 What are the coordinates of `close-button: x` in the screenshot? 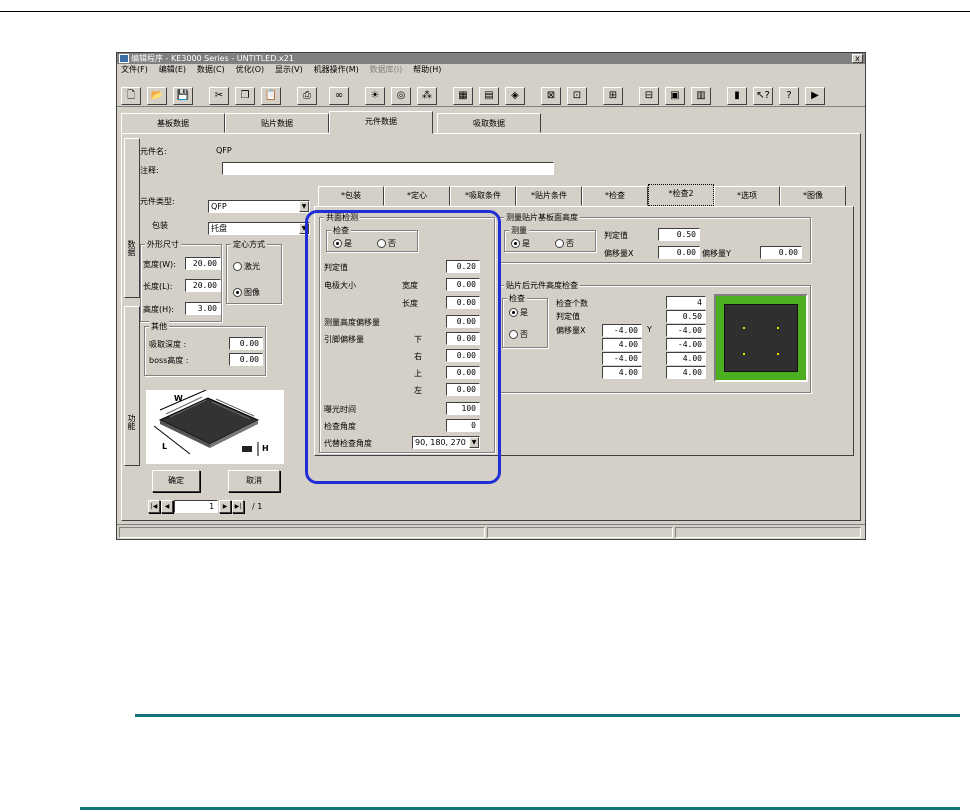 It's located at (857, 58).